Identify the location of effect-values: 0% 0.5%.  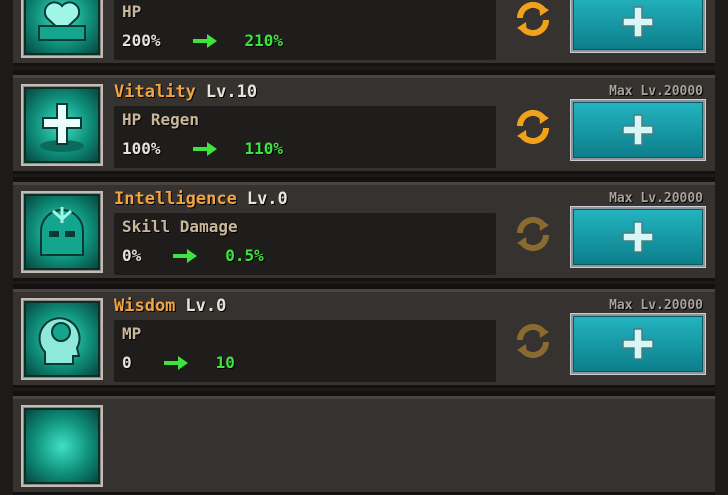
(193, 255).